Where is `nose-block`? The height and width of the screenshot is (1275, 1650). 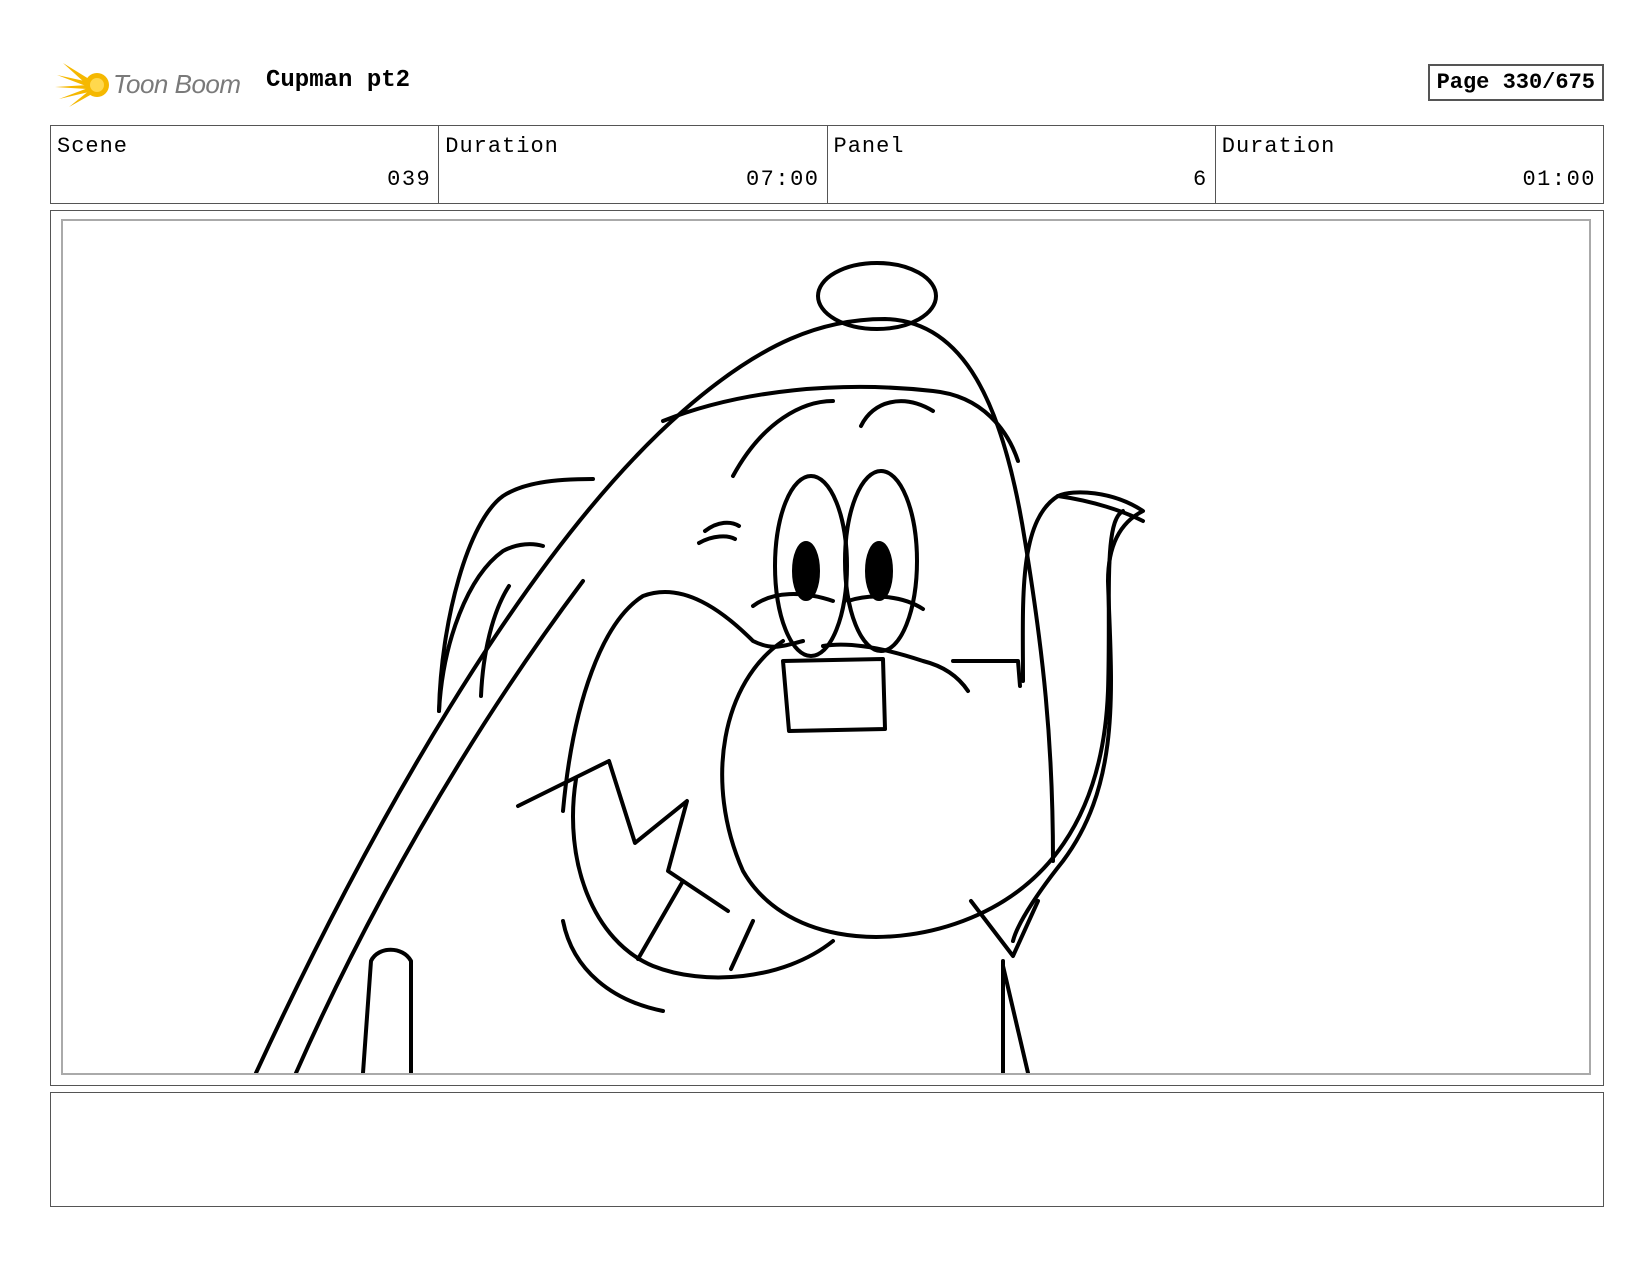 nose-block is located at coordinates (834, 695).